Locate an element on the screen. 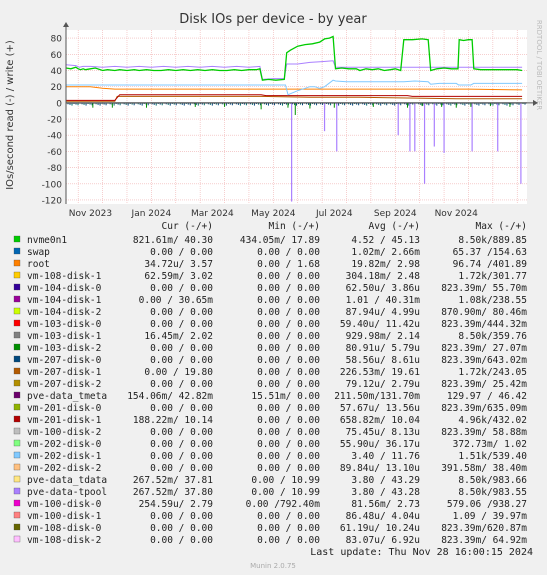  munin-version: Munin 2.0.75 is located at coordinates (273, 566).